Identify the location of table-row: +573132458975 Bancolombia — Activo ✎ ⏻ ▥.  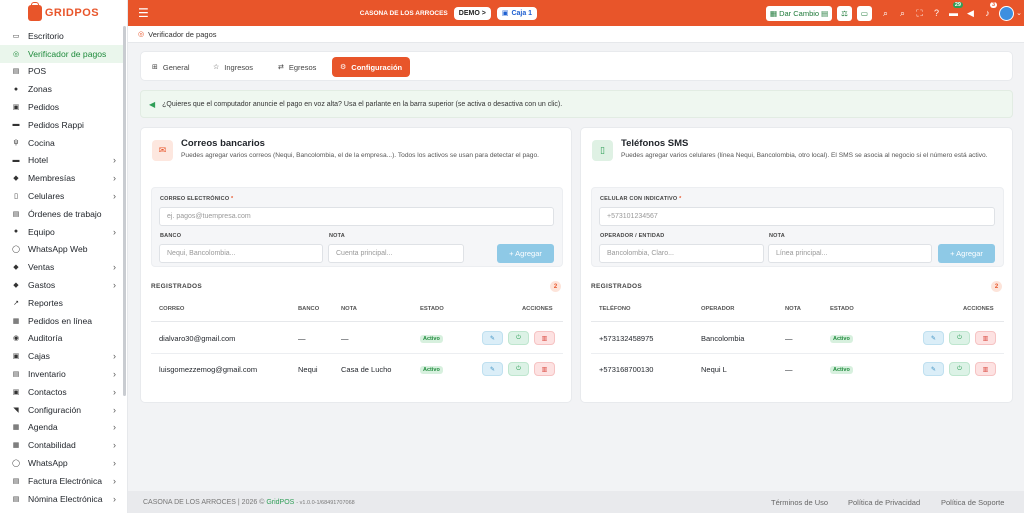
(797, 338).